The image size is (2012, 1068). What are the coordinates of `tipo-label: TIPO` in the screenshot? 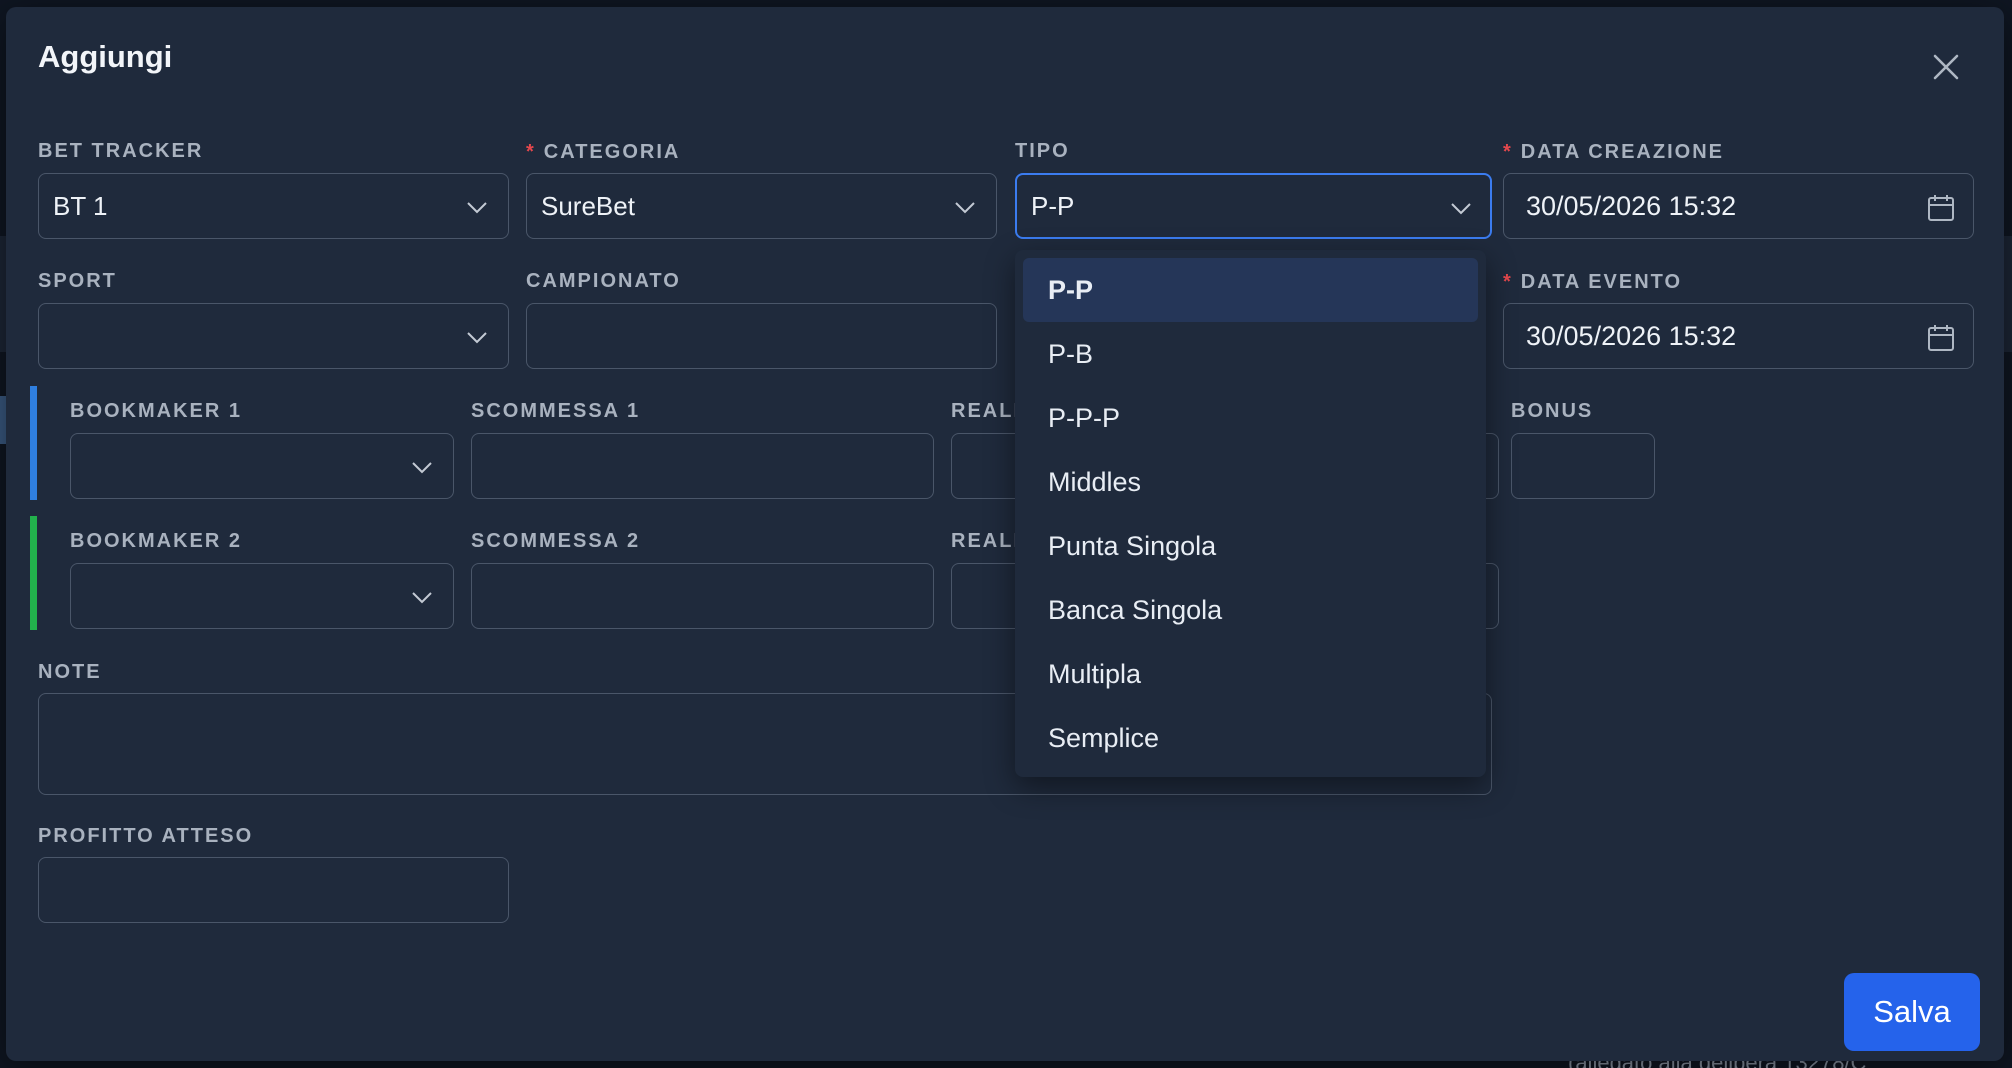 It's located at (1042, 151).